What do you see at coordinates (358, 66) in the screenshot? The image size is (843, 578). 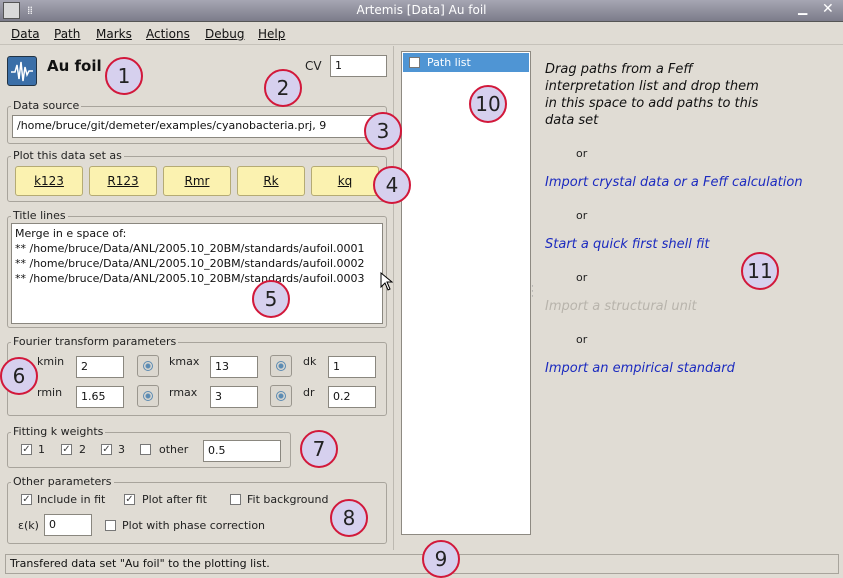 I see `cv-input: 1` at bounding box center [358, 66].